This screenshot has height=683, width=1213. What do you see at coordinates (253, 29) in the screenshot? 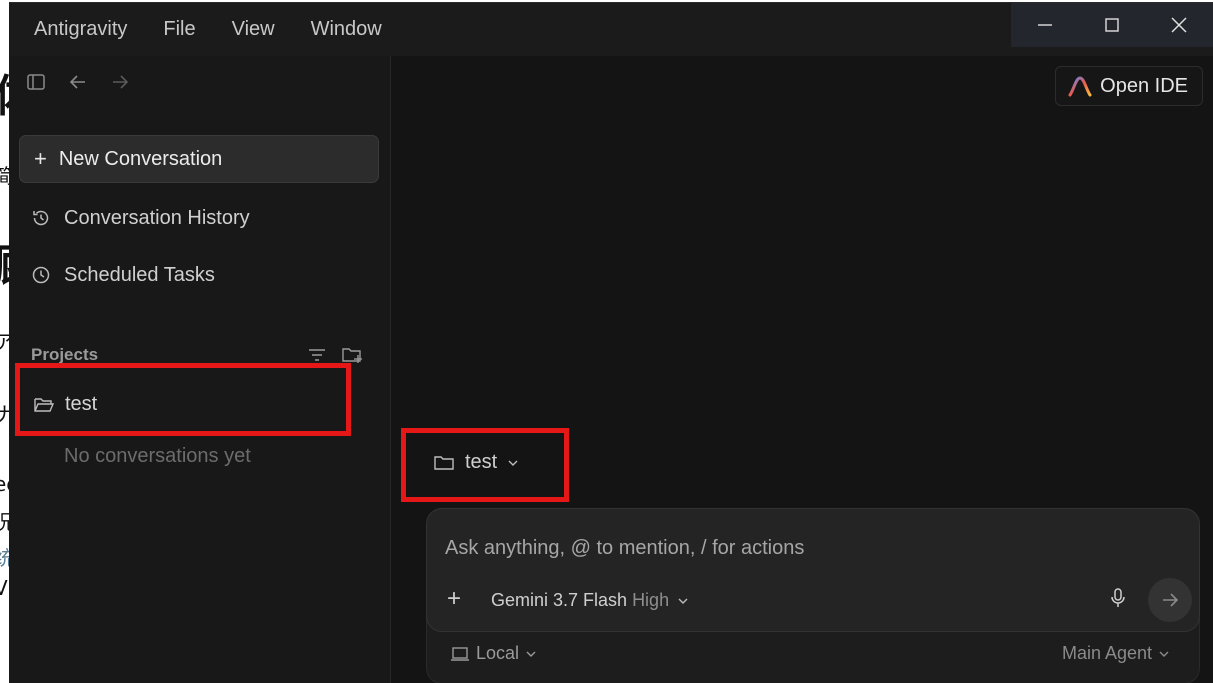
I see `menu-view: View` at bounding box center [253, 29].